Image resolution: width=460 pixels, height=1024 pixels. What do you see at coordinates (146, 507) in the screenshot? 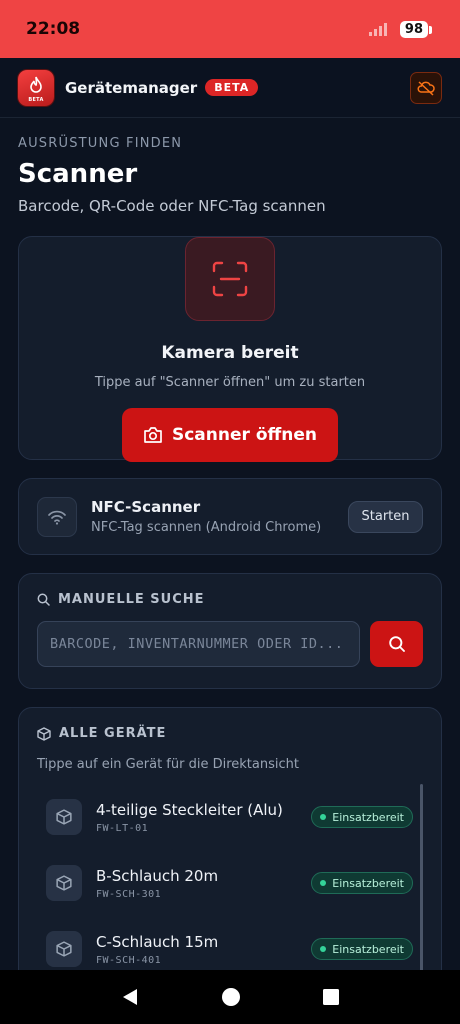
I see `nfc-title: NFC-Scanner` at bounding box center [146, 507].